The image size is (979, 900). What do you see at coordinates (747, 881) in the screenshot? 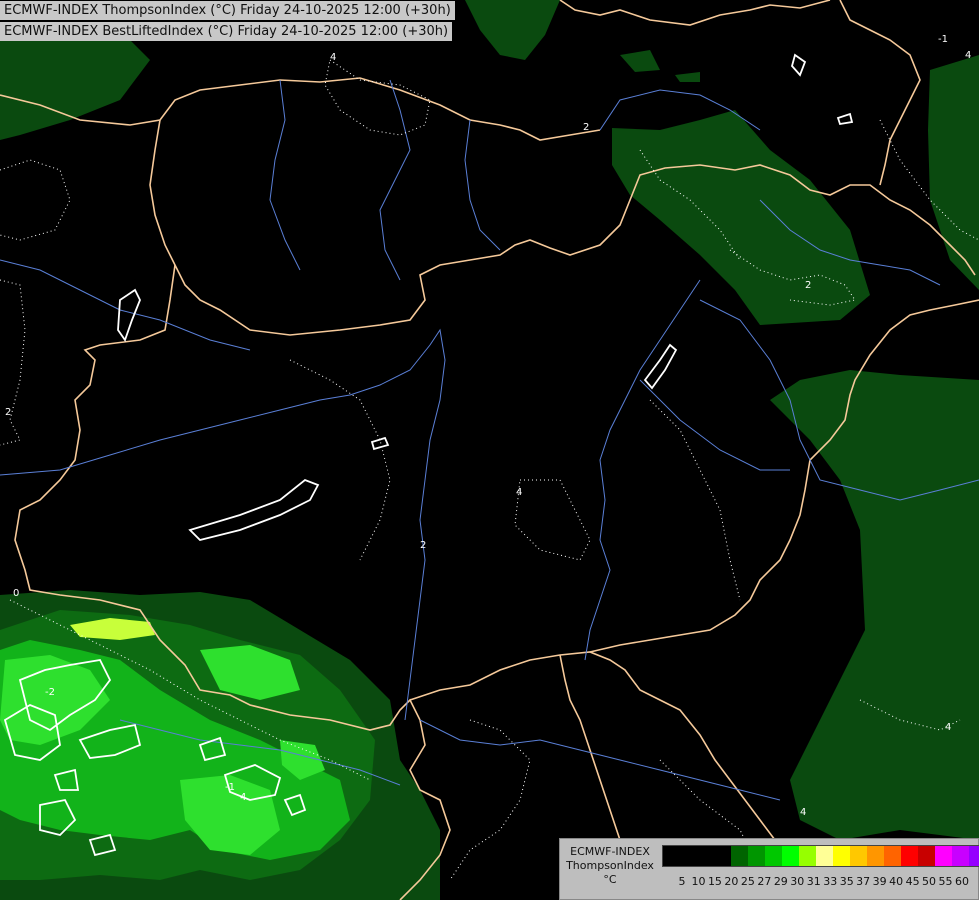
I see `legend-tick-label: 25` at bounding box center [747, 881].